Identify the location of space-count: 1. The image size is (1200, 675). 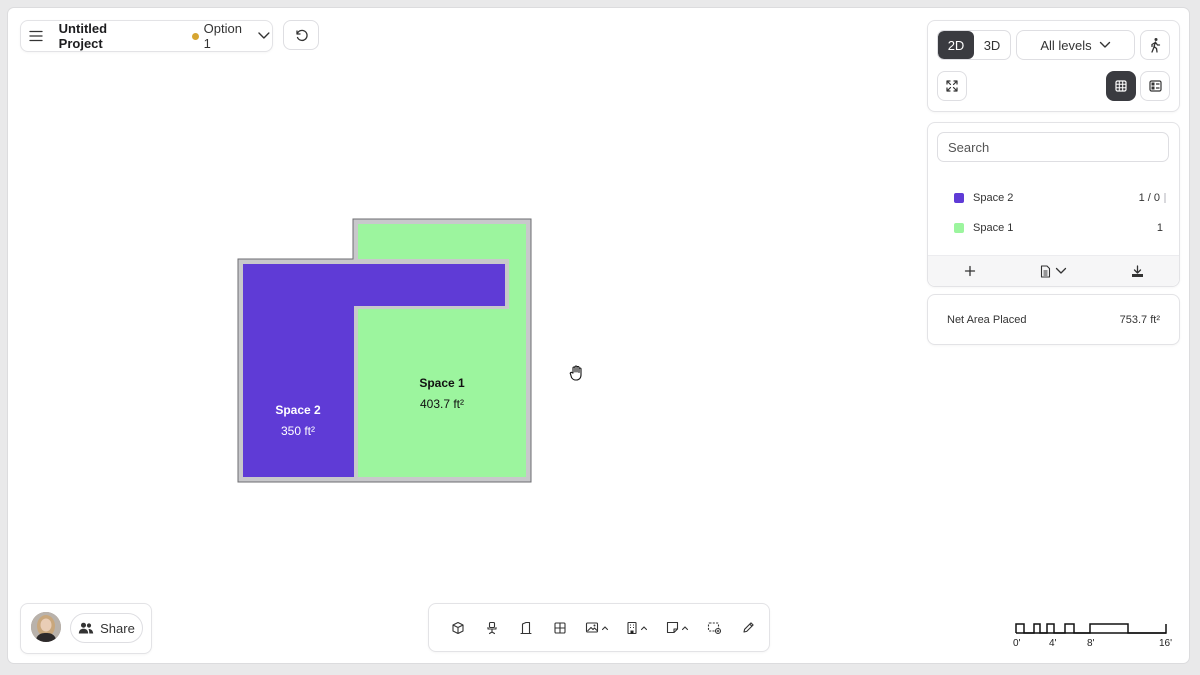
(1159, 228).